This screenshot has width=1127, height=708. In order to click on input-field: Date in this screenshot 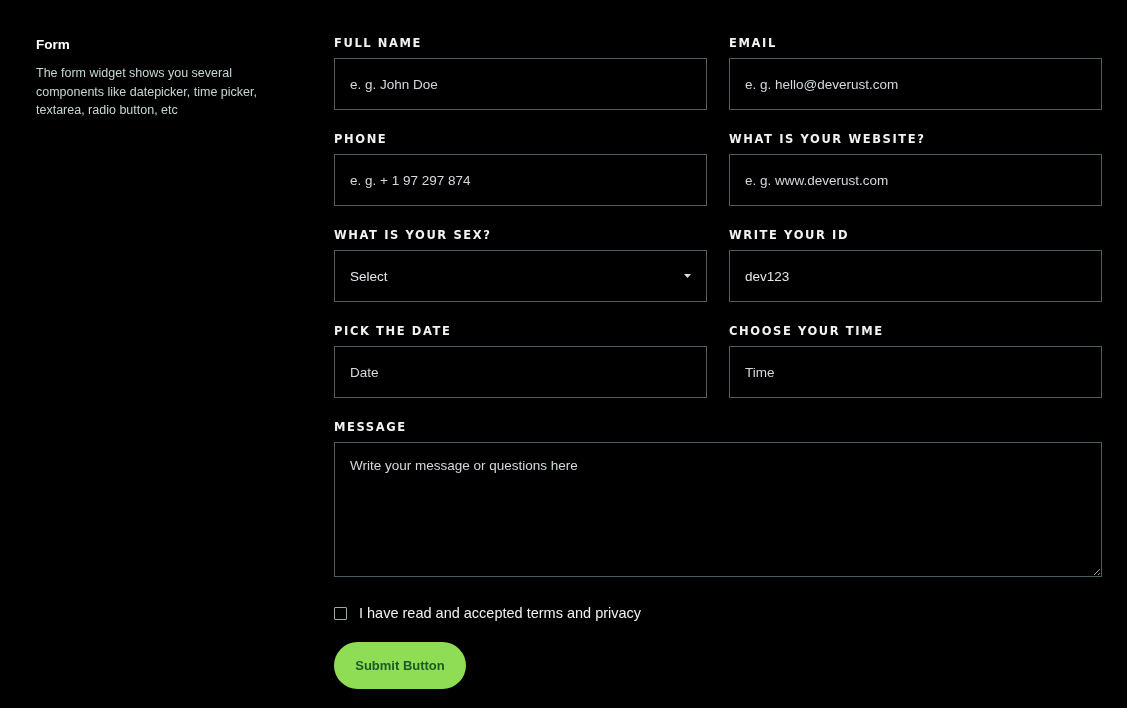, I will do `click(520, 372)`.